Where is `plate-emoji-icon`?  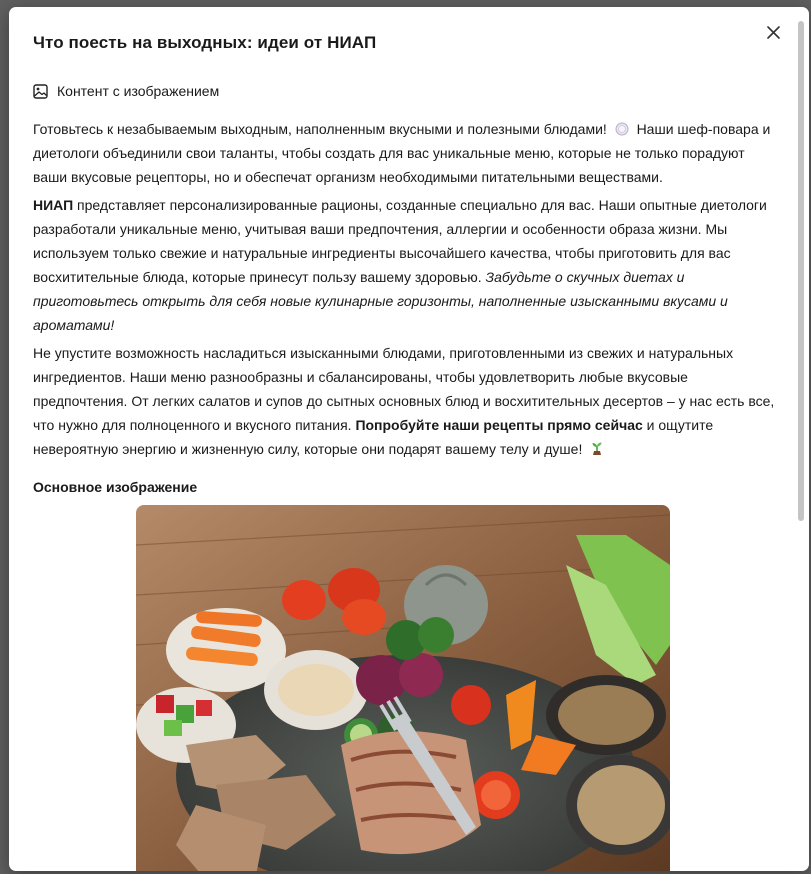
plate-emoji-icon is located at coordinates (622, 127).